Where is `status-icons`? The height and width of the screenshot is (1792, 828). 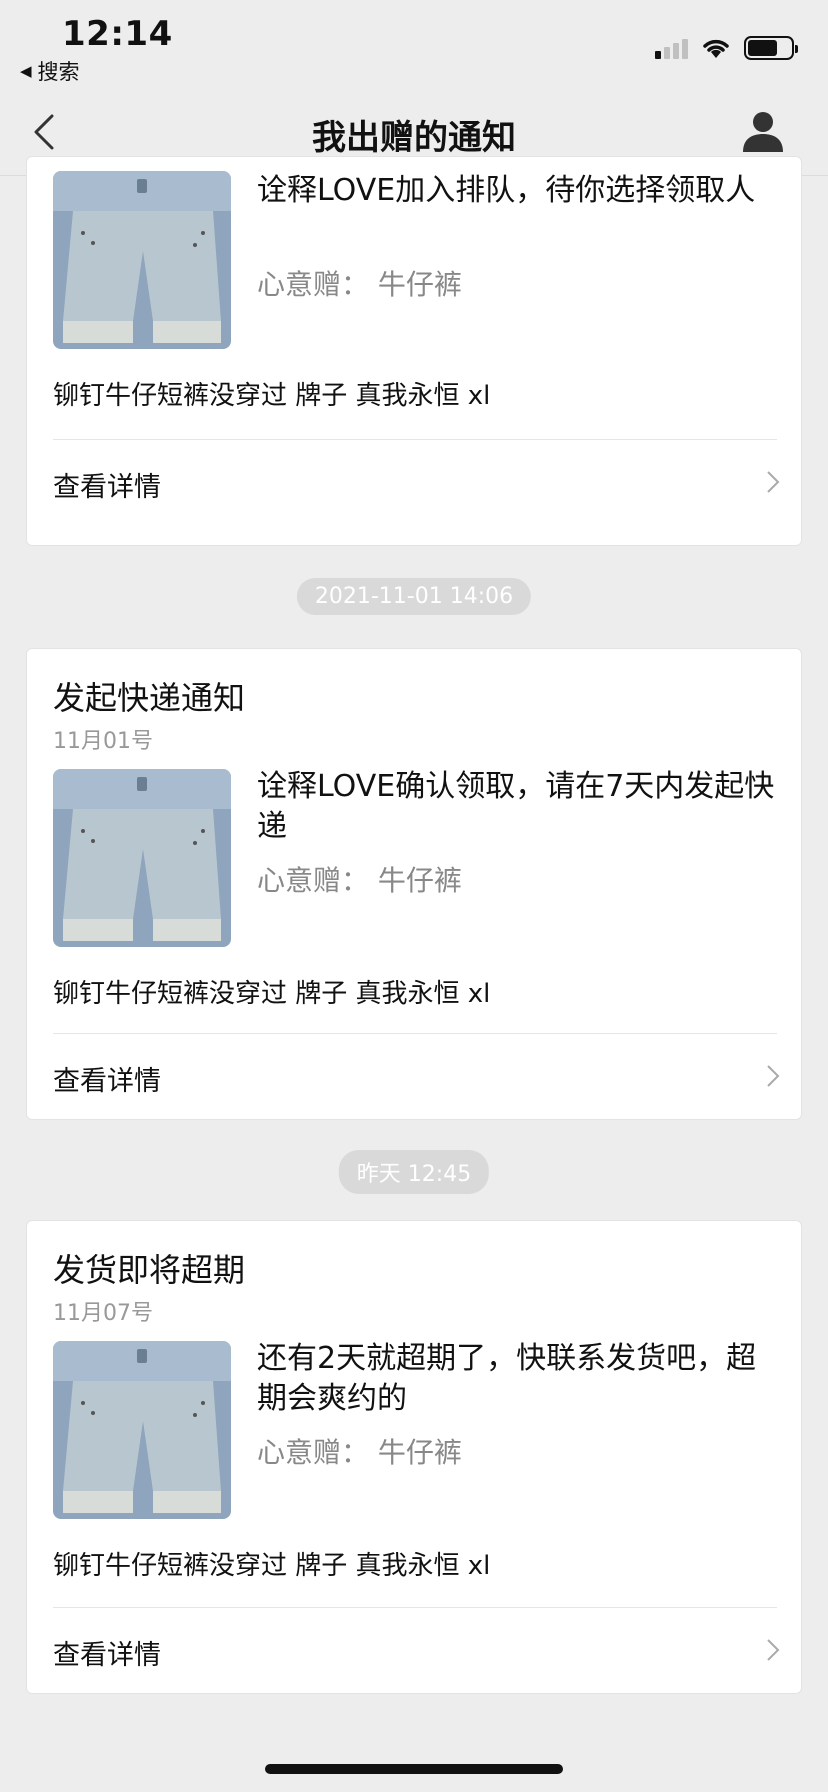
status-icons is located at coordinates (726, 48).